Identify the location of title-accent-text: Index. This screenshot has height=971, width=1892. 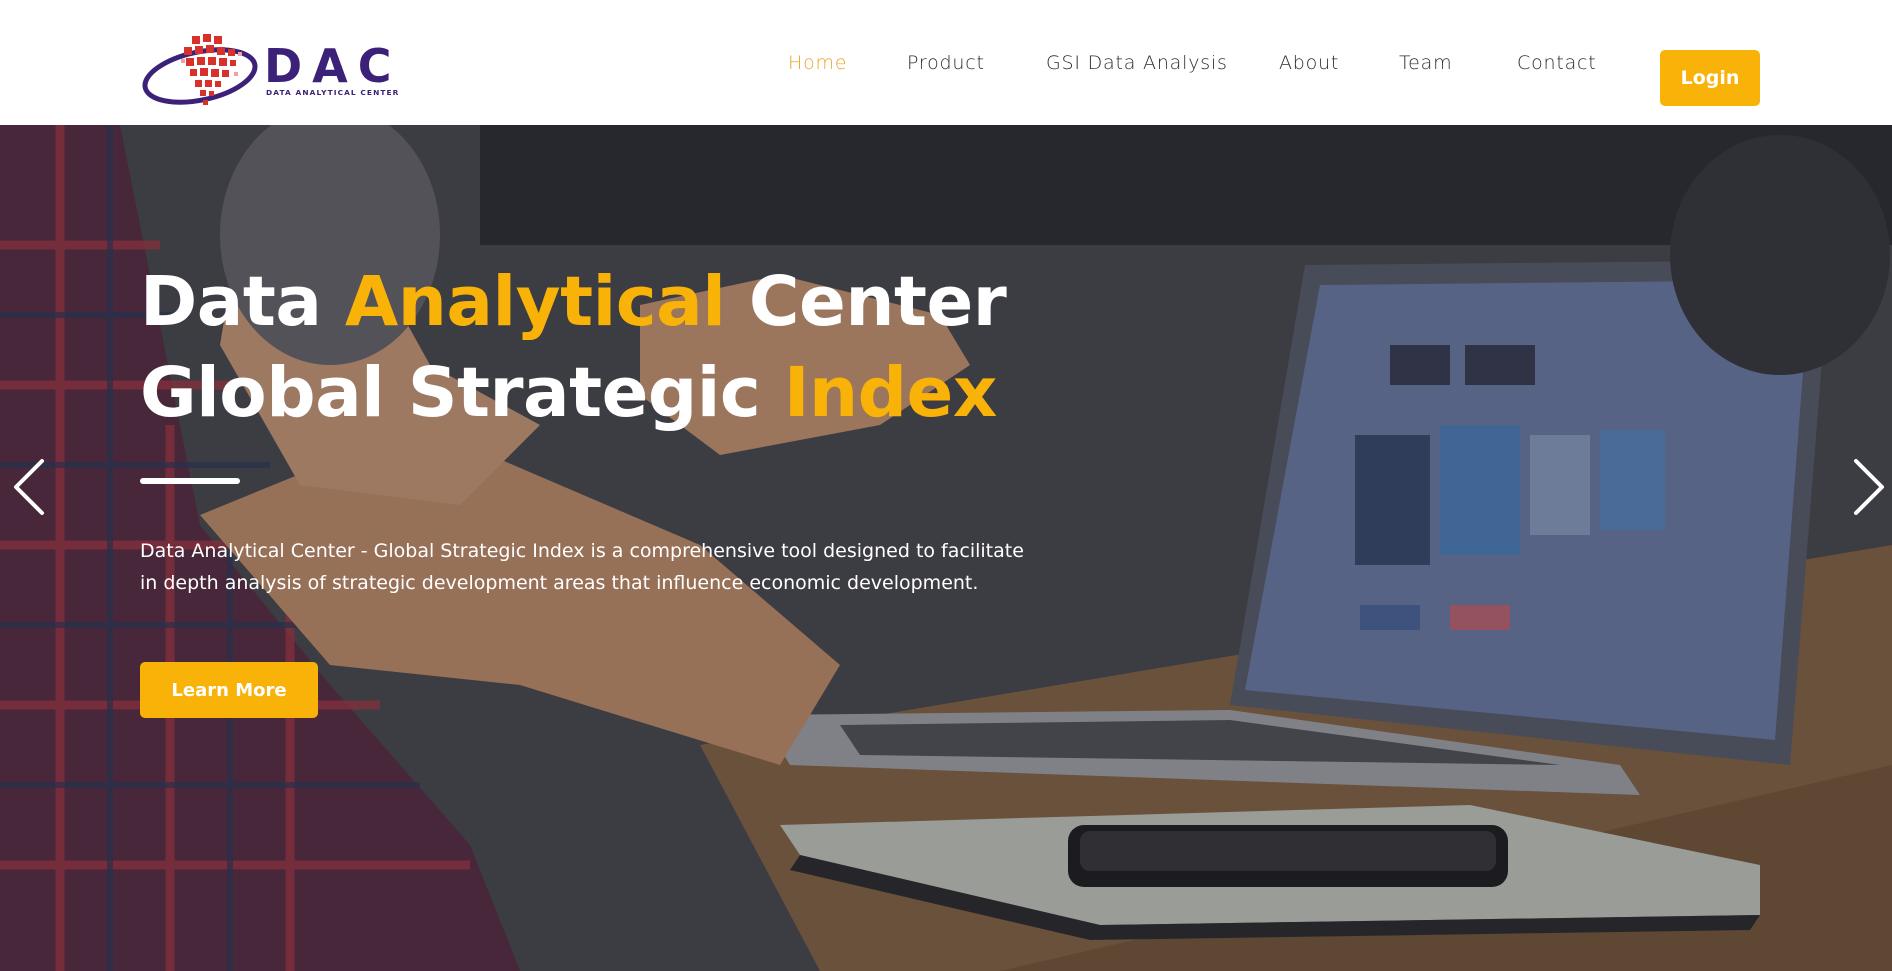
(890, 393).